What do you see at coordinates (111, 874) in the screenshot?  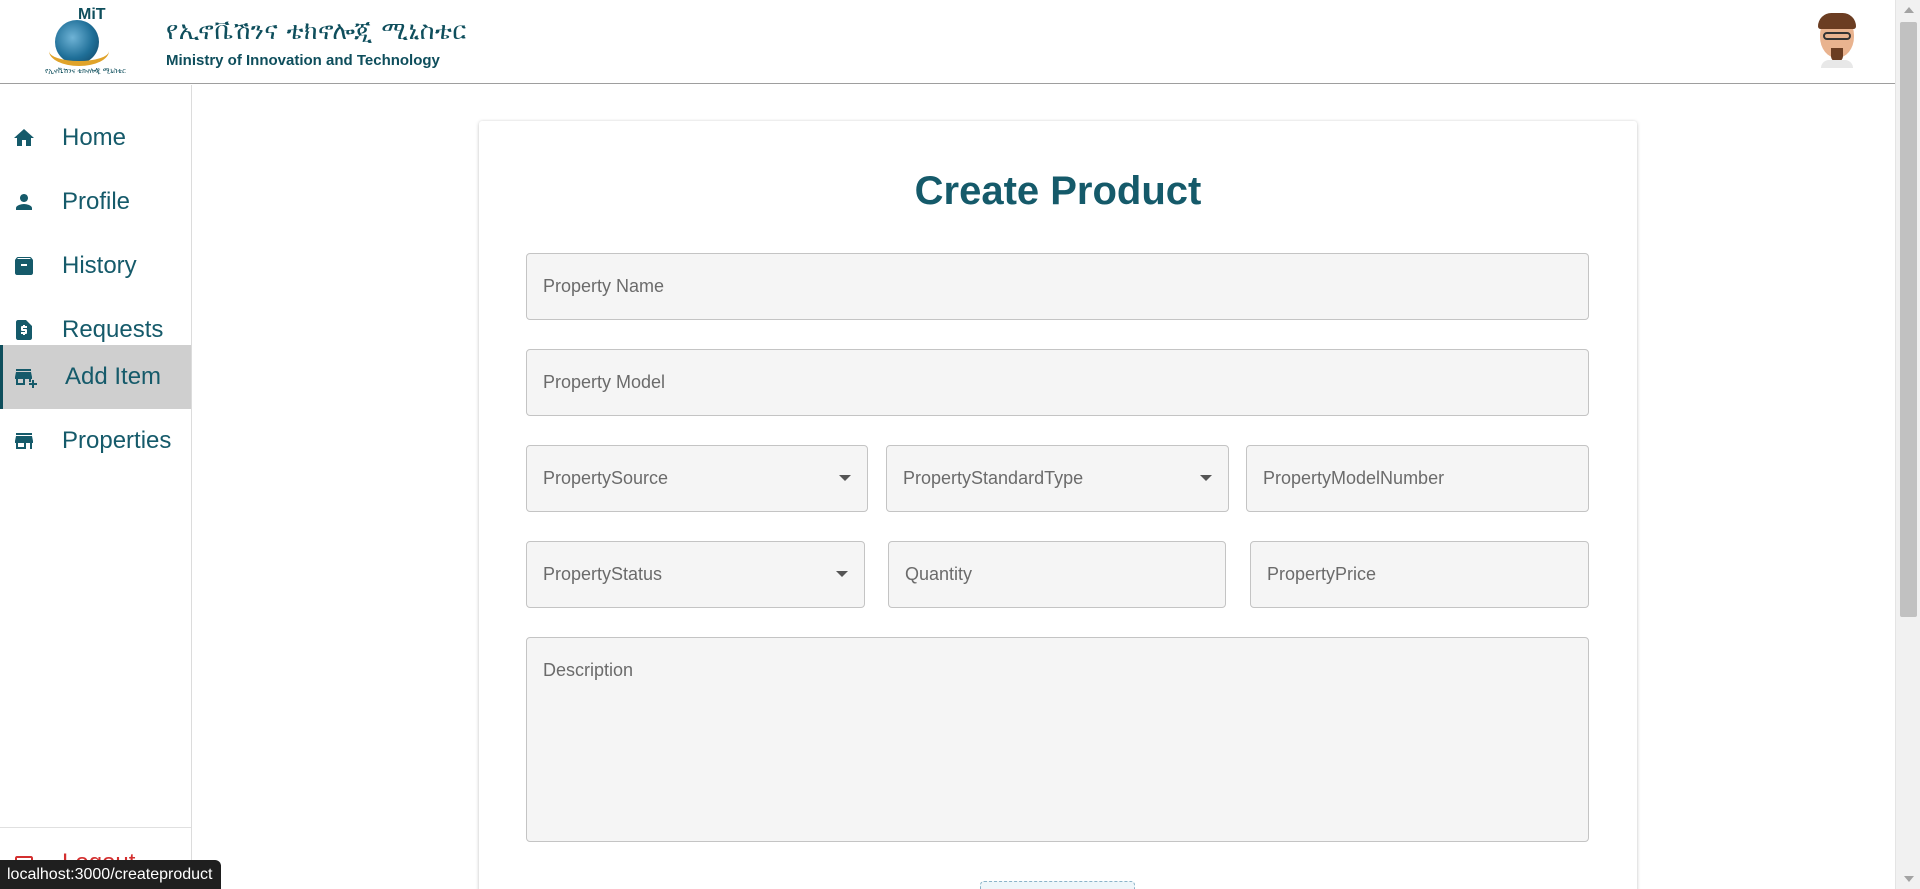 I see `link-preview-status: localhost:3000/createproduct` at bounding box center [111, 874].